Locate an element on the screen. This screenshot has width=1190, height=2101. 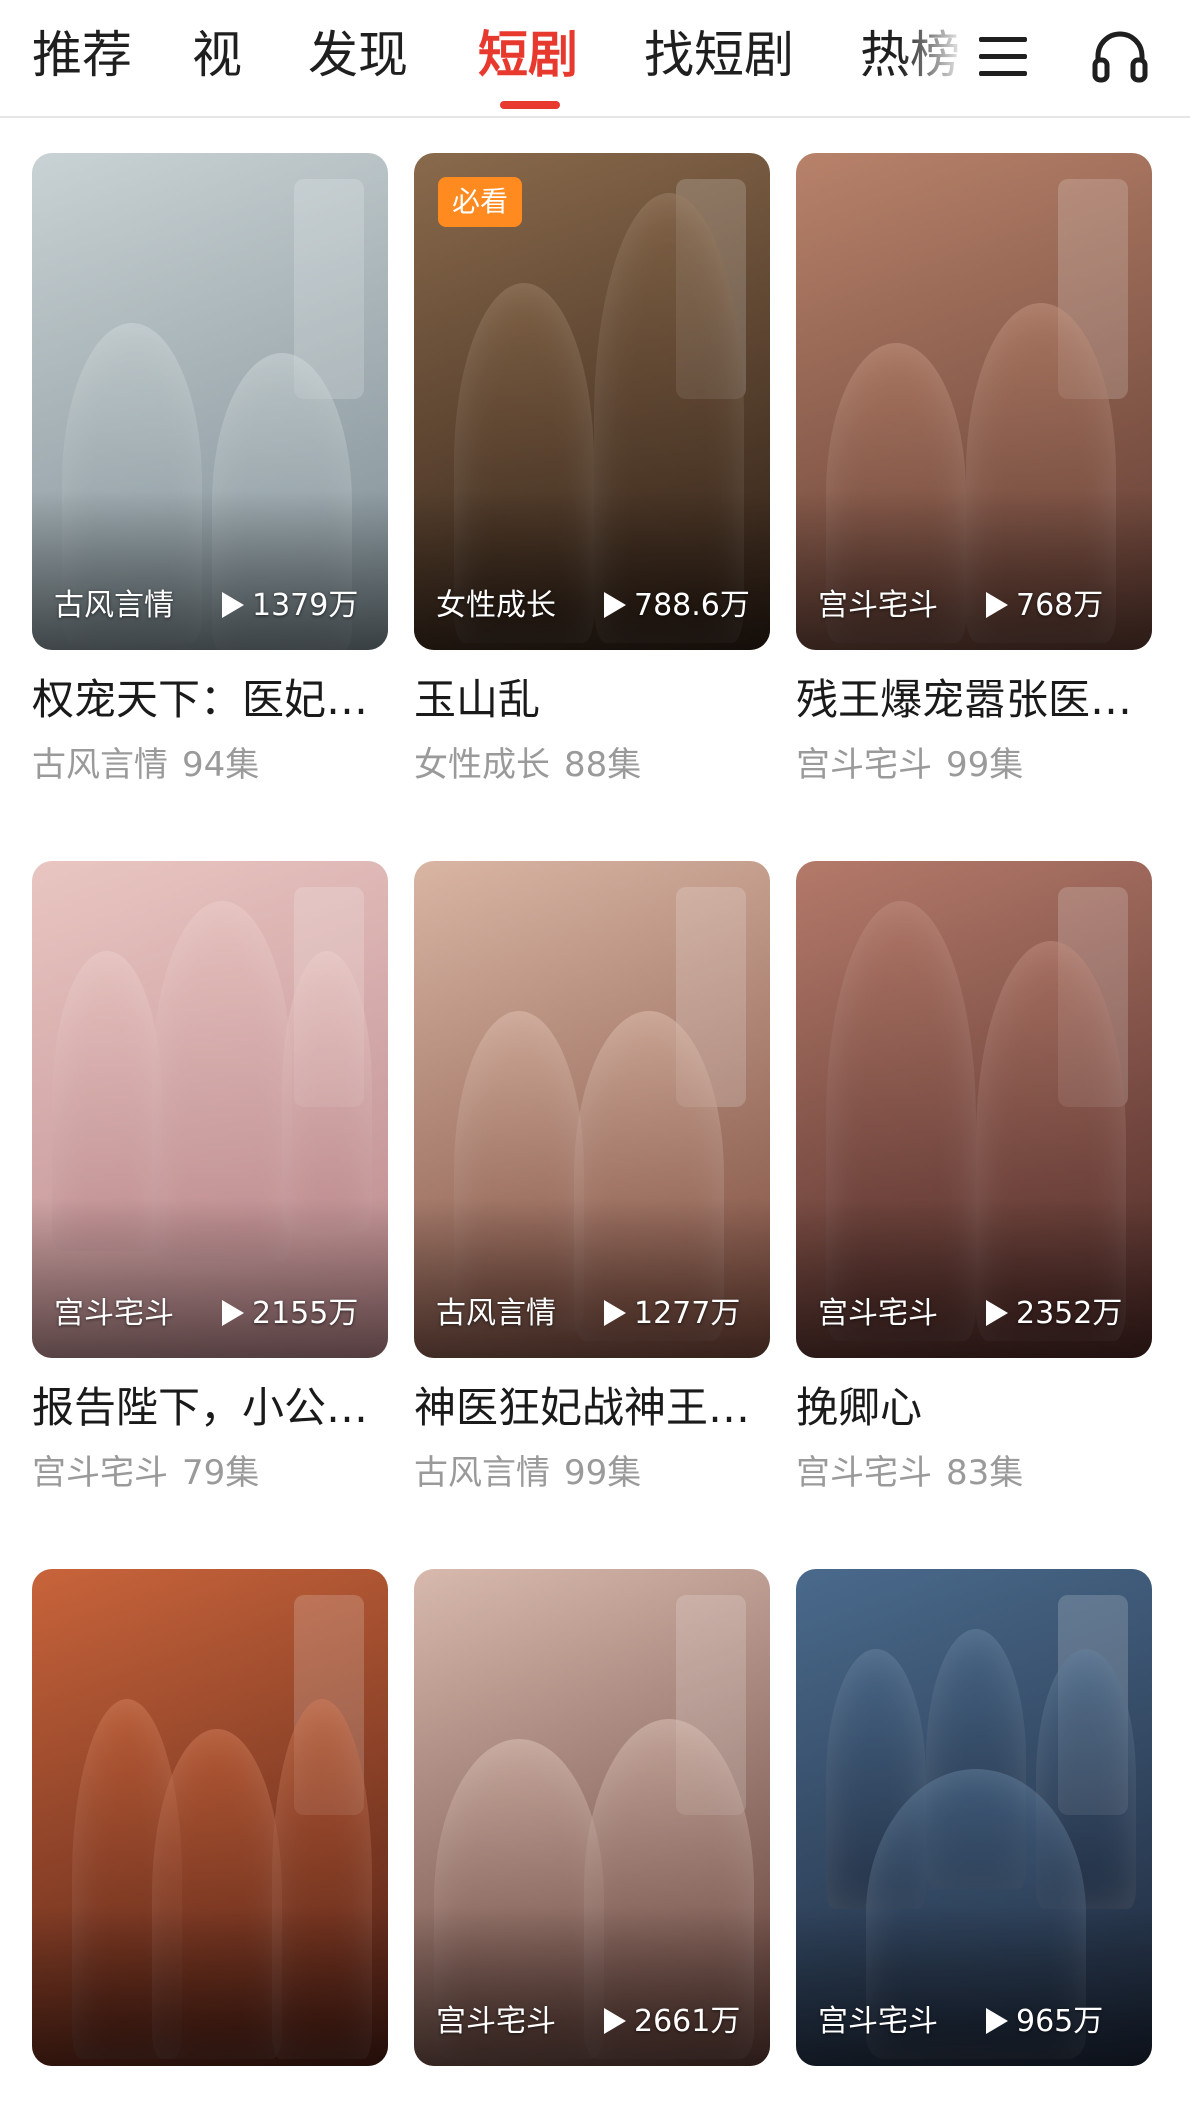
play-count: 2661万 is located at coordinates (672, 2022).